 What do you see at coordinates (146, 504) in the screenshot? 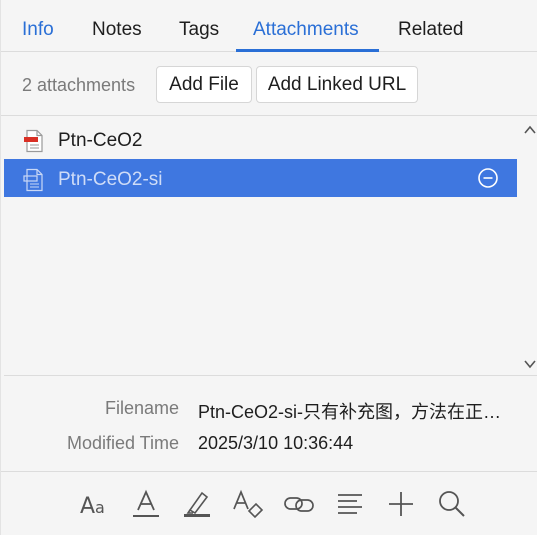
I see `text-color-icon` at bounding box center [146, 504].